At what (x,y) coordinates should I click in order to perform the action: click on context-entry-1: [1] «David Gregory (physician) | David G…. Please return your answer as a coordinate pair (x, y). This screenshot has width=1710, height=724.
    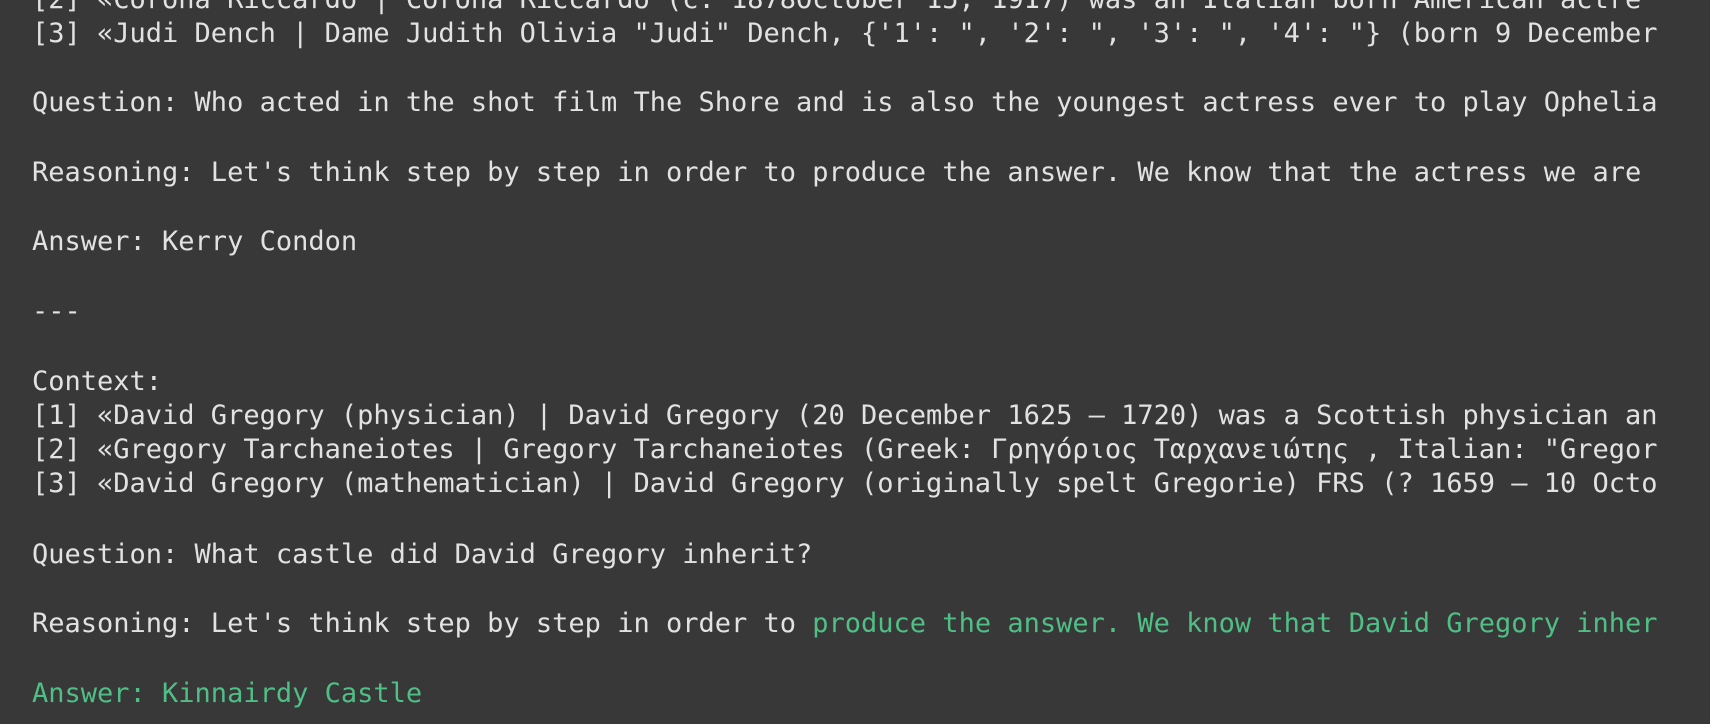
    Looking at the image, I should click on (845, 415).